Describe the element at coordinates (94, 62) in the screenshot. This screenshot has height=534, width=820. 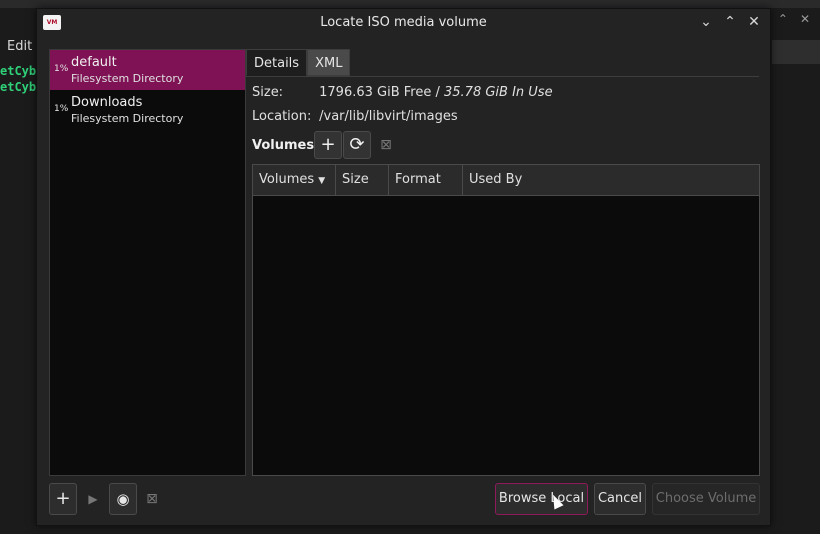
I see `pool-name: default` at that location.